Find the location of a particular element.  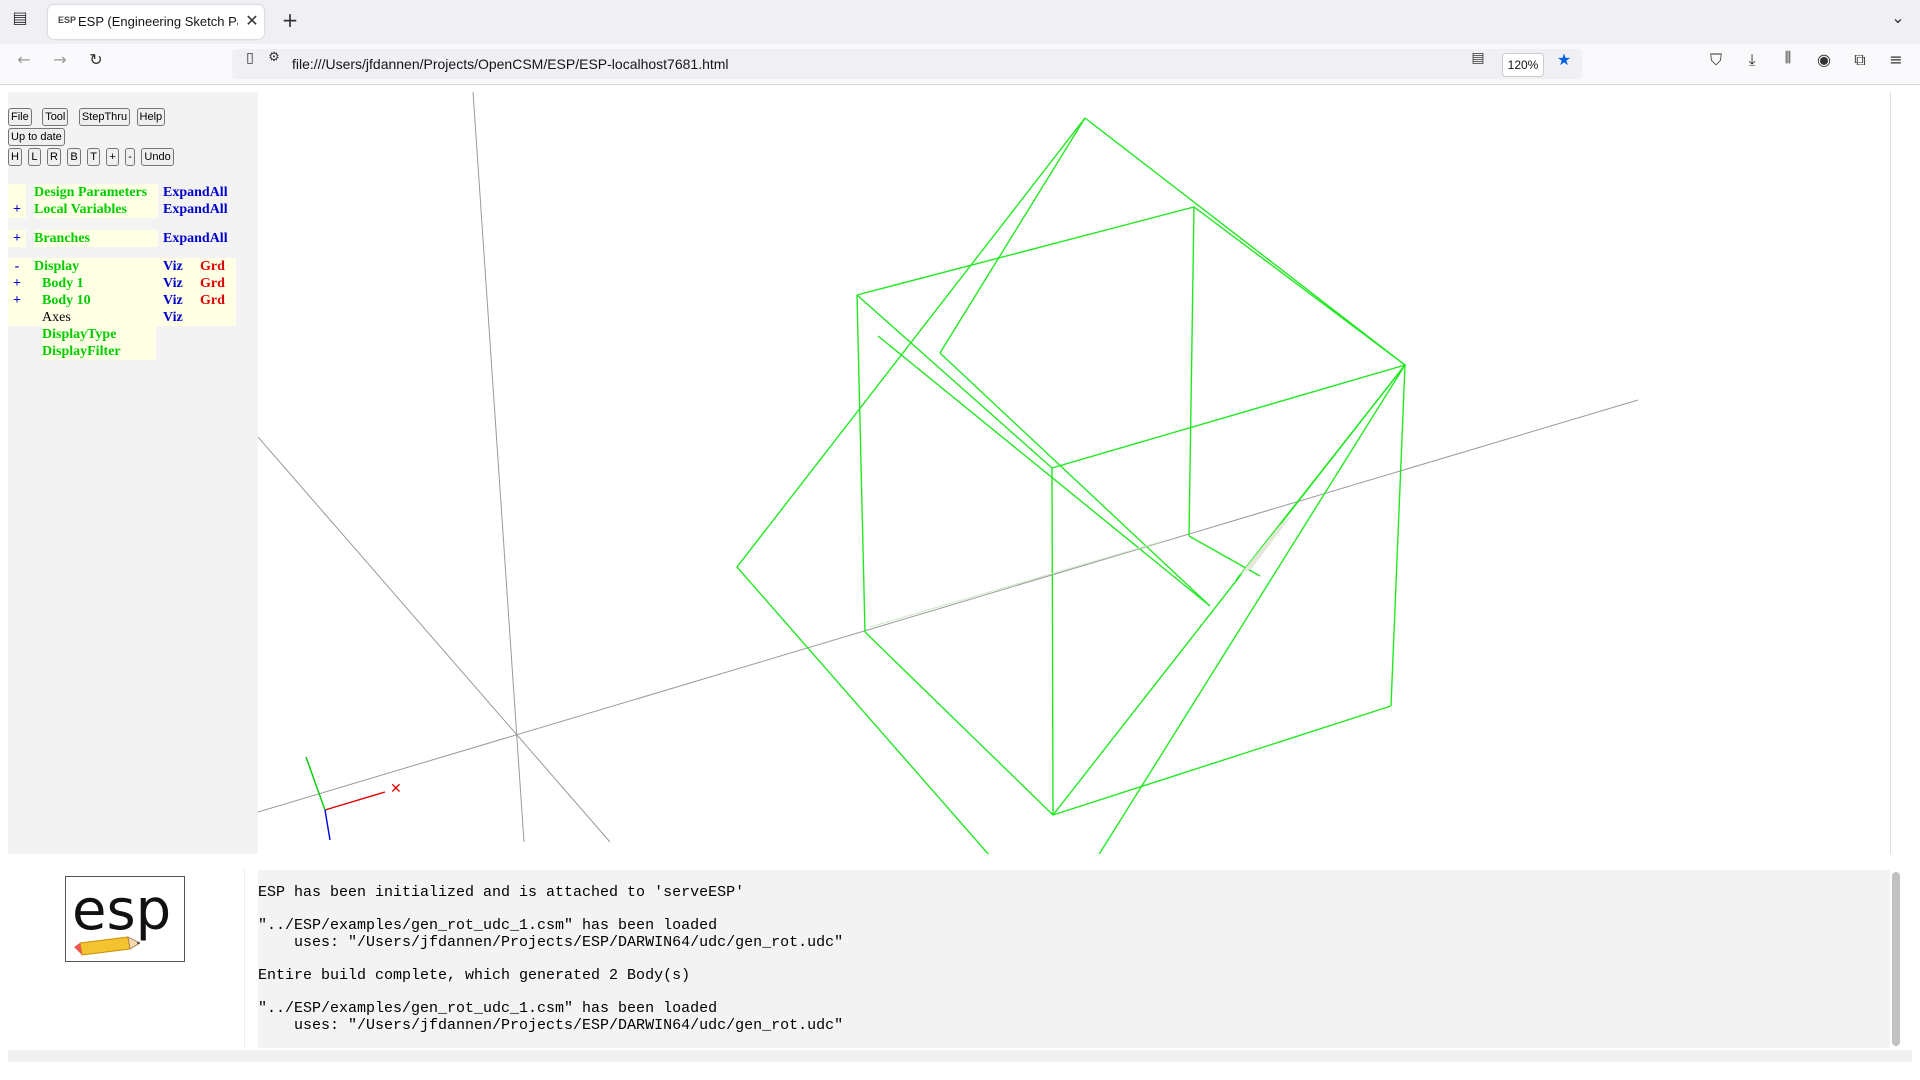

new-tab-icon: + is located at coordinates (290, 22).